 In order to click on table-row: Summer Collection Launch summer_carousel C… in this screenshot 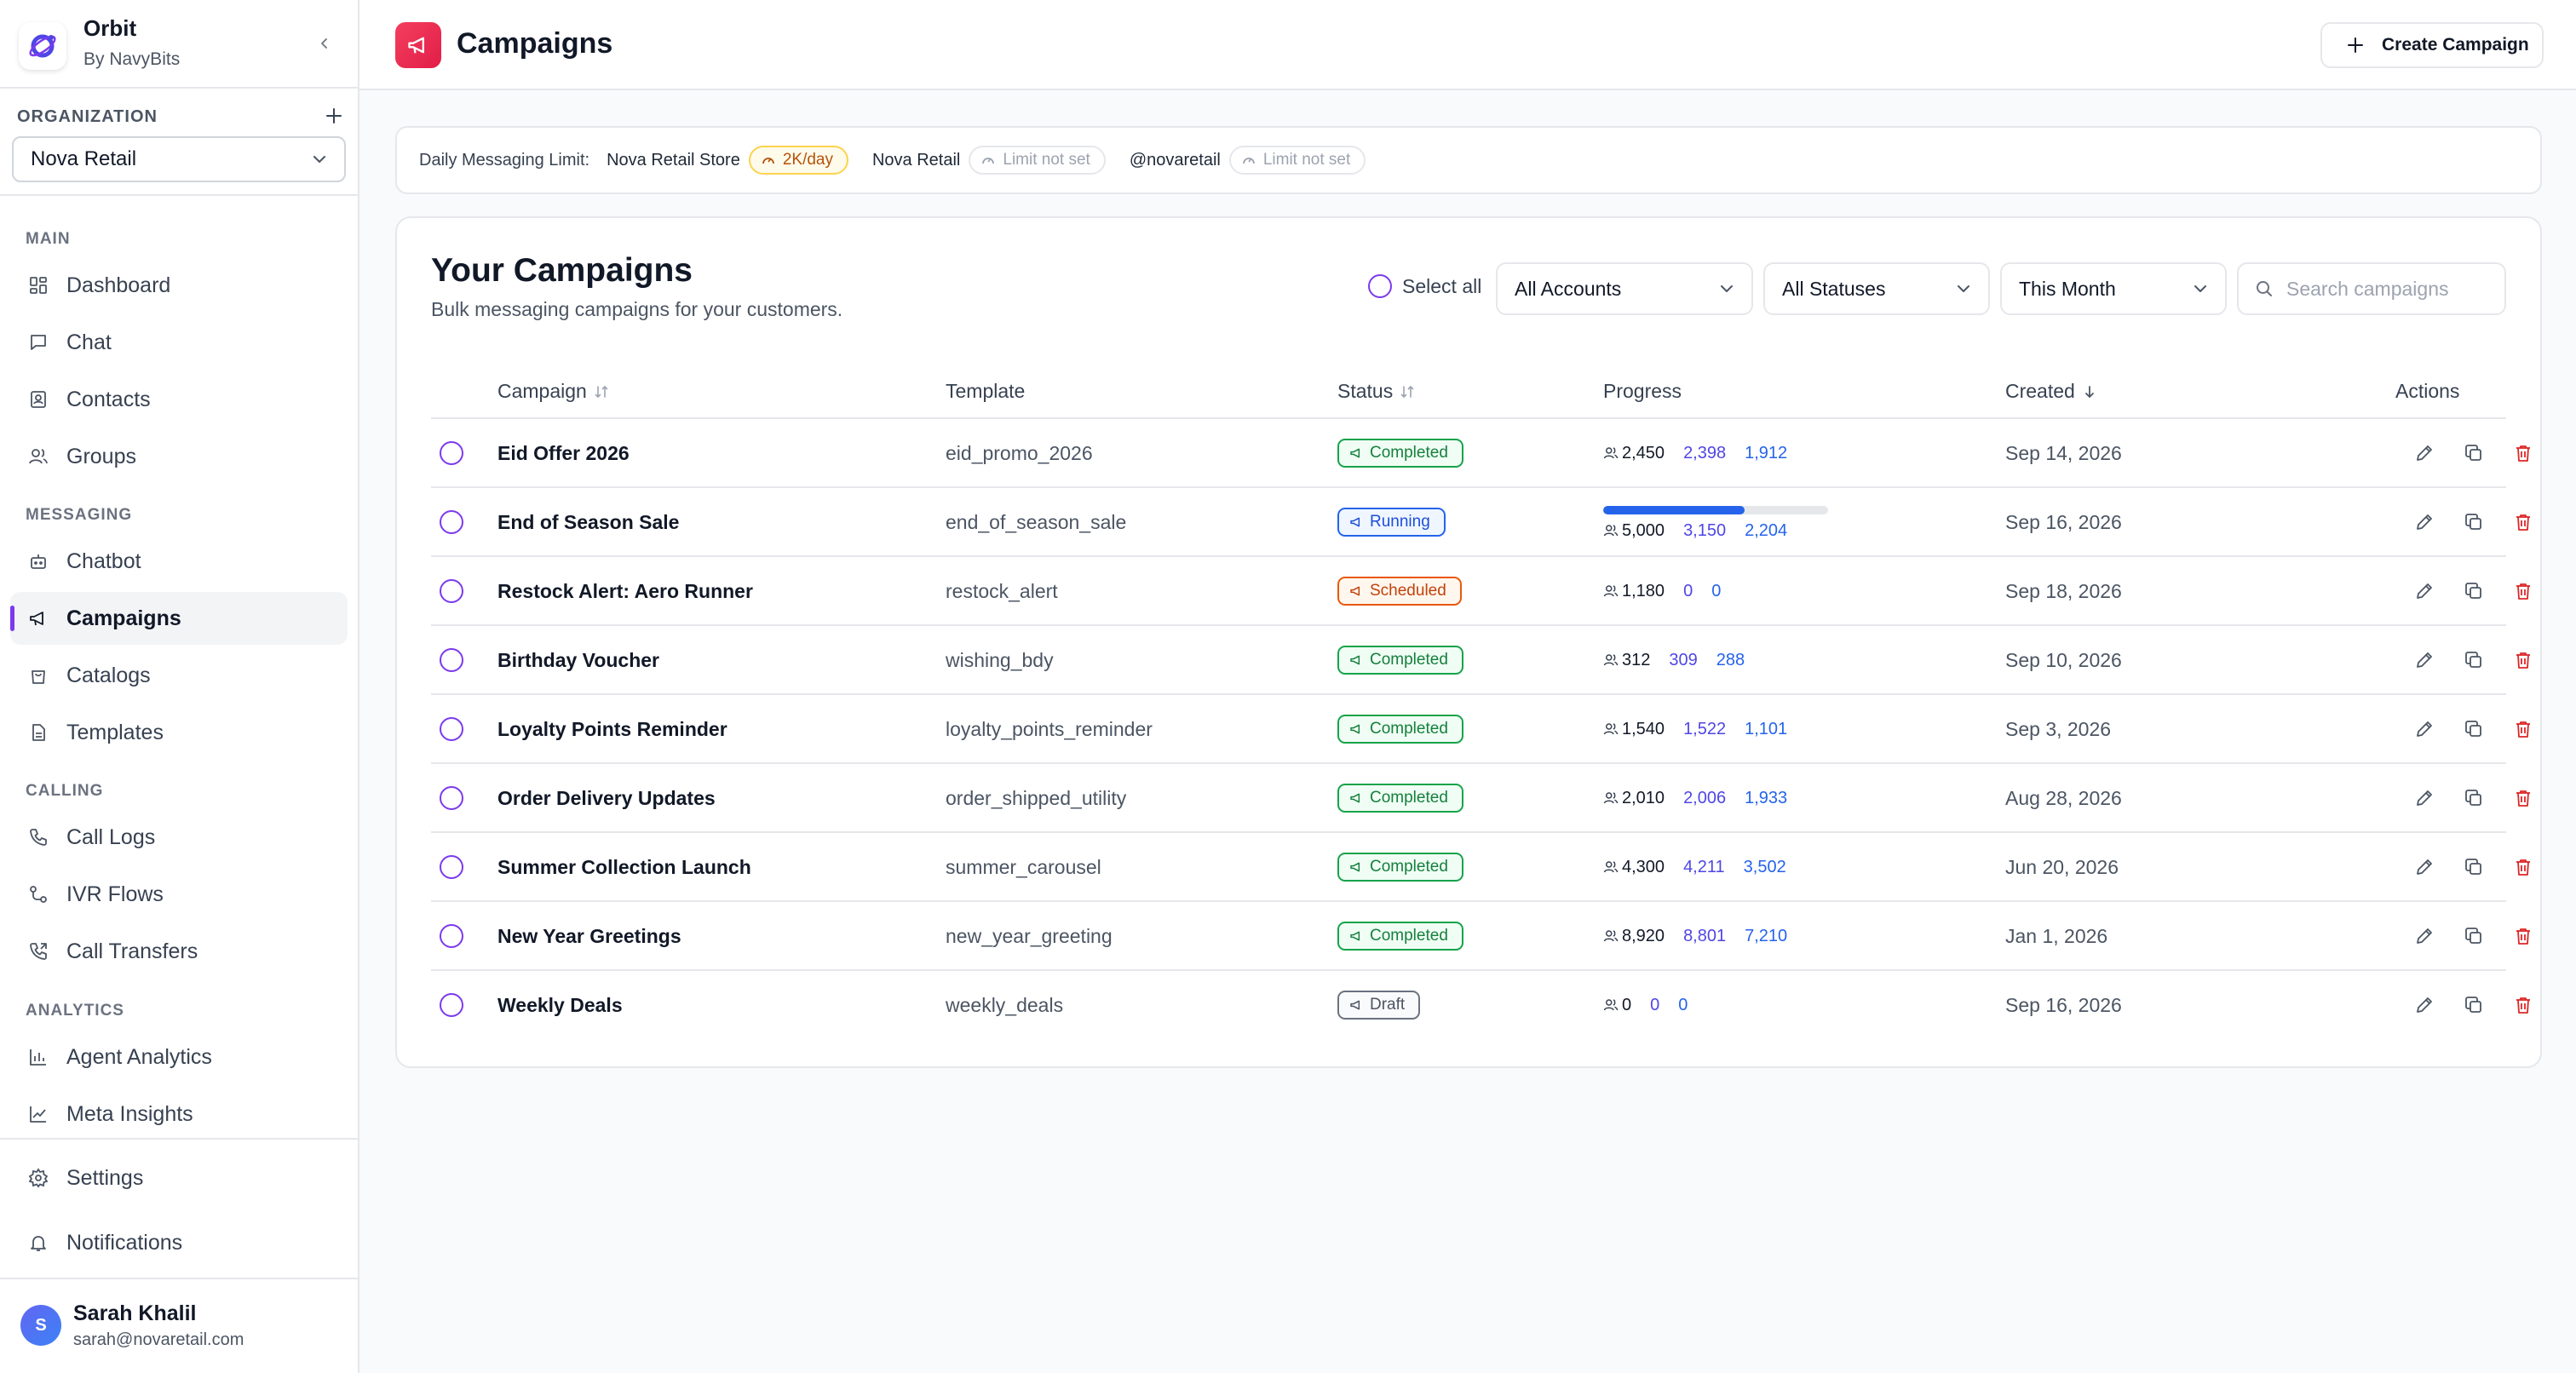, I will do `click(1481, 867)`.